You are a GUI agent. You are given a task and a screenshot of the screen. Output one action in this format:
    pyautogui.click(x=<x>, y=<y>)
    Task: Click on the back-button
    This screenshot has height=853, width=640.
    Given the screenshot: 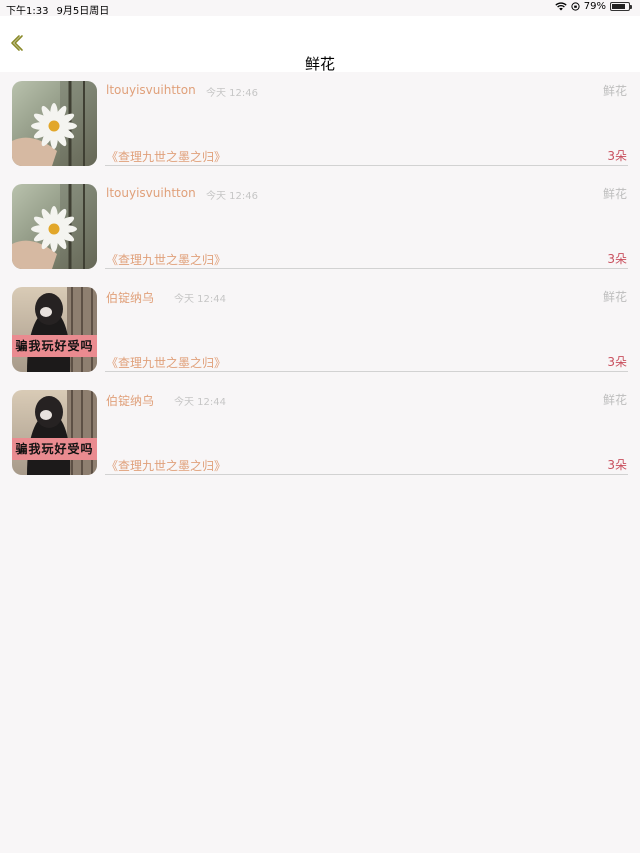 What is the action you would take?
    pyautogui.click(x=17, y=43)
    